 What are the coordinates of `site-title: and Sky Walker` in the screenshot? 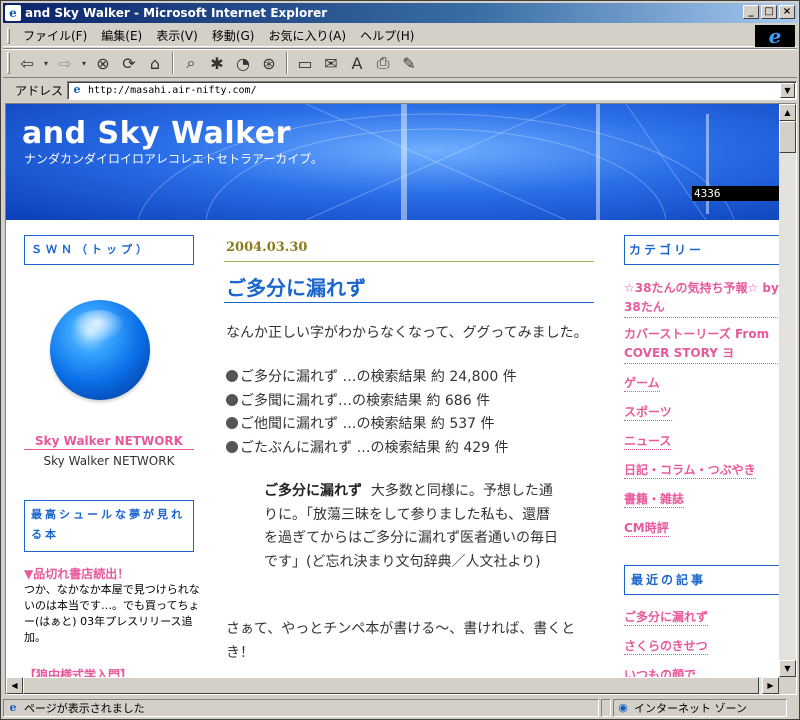 It's located at (156, 133).